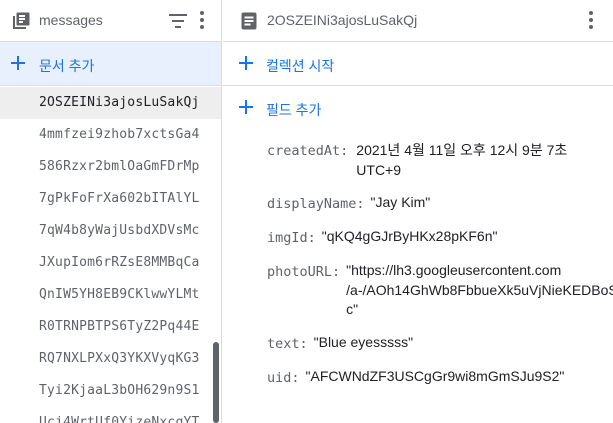  Describe the element at coordinates (110, 21) in the screenshot. I see `collection-header: messages` at that location.